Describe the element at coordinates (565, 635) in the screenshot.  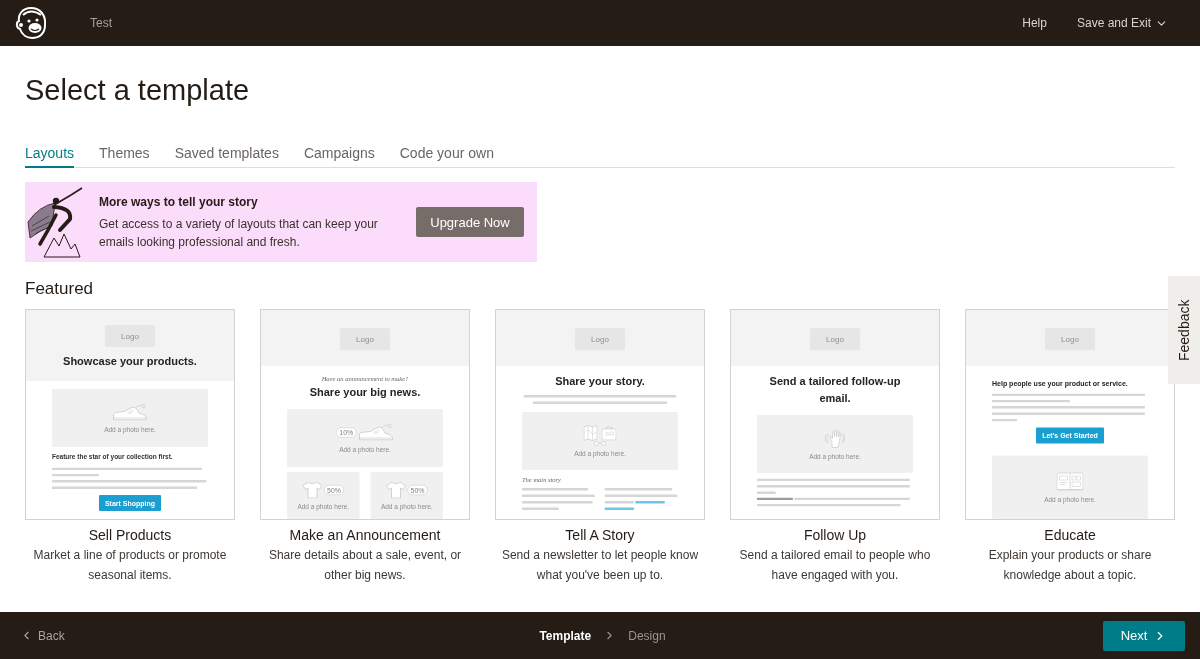
I see `step-label: Template` at that location.